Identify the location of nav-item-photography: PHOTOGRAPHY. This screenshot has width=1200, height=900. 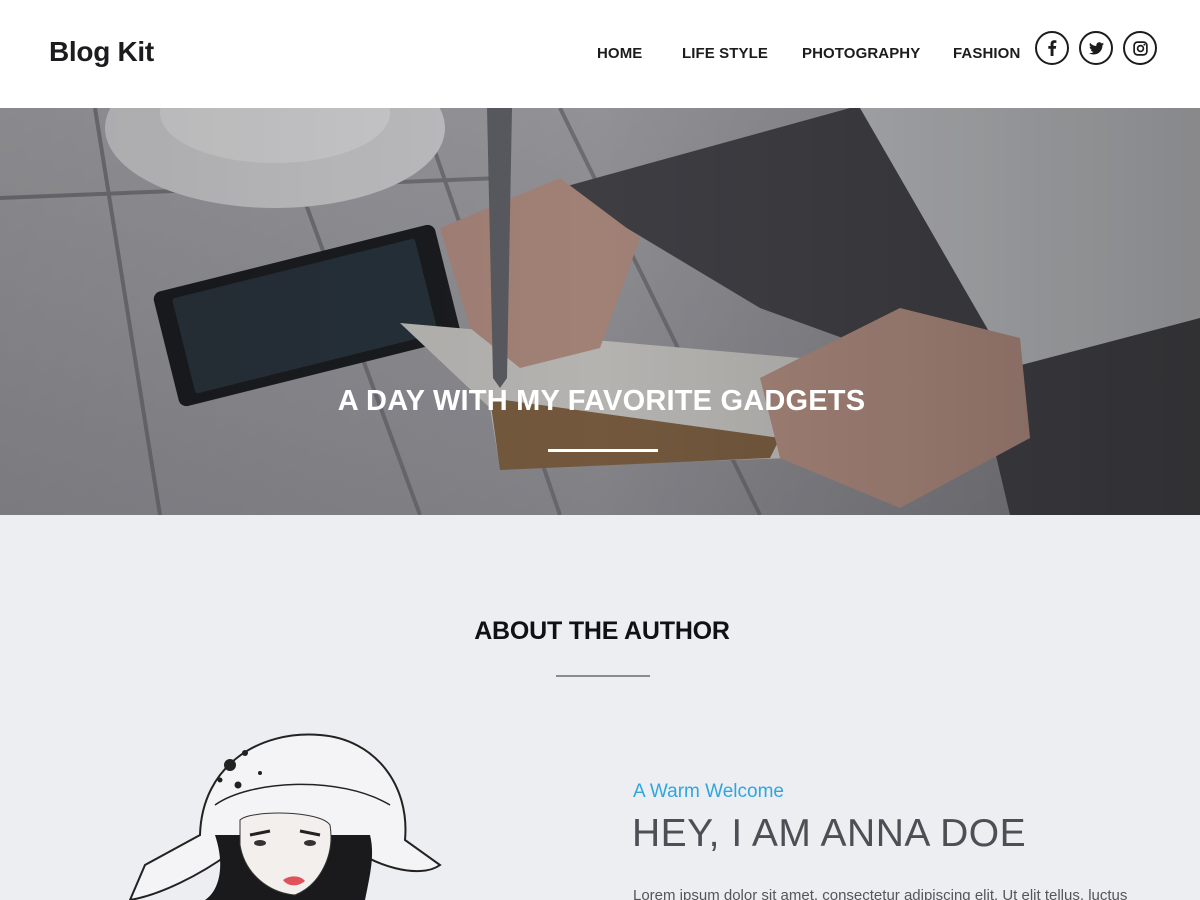
(861, 53).